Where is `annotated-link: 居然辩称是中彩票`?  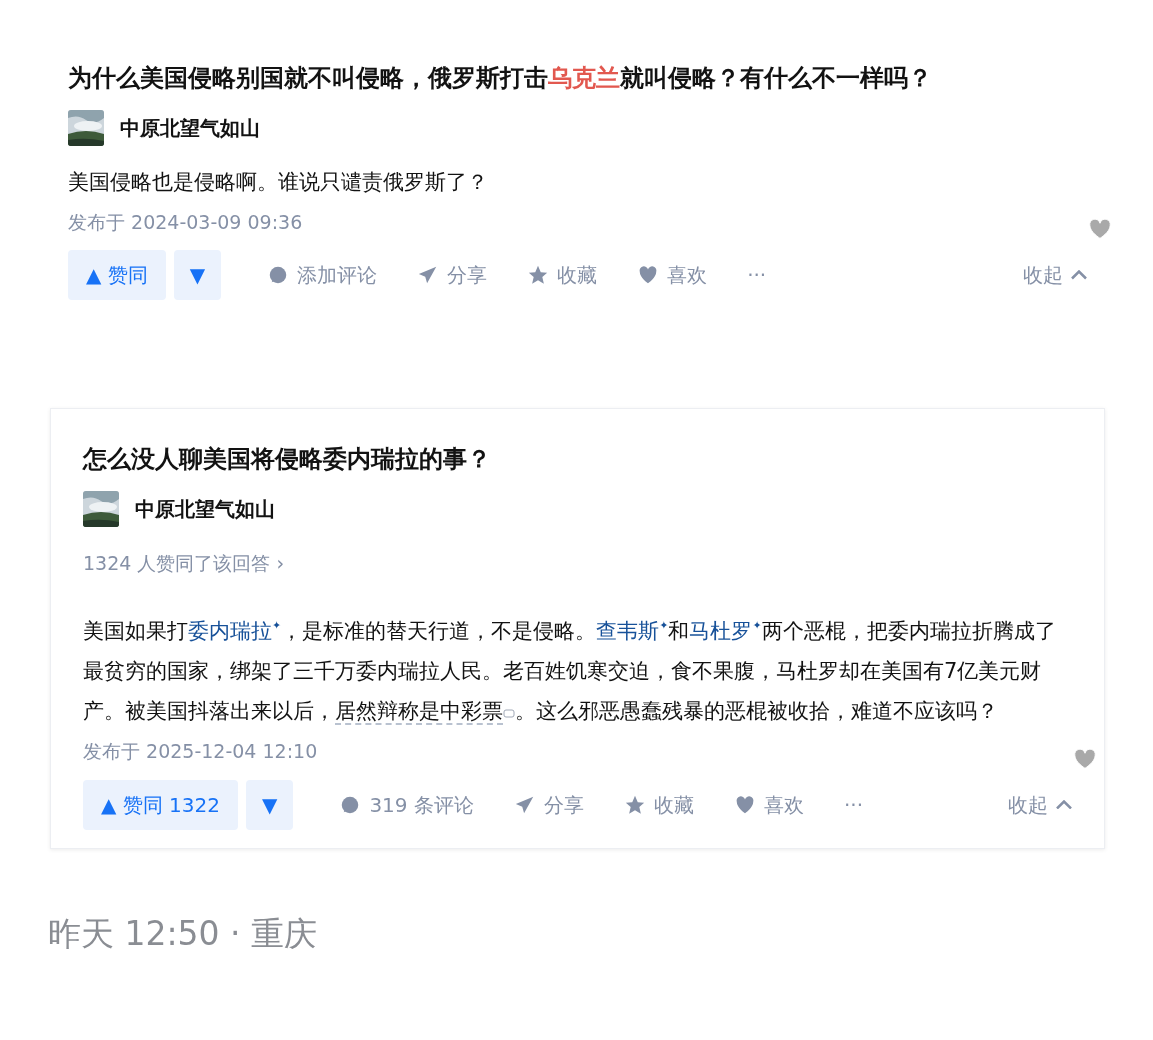
annotated-link: 居然辩称是中彩票 is located at coordinates (419, 712).